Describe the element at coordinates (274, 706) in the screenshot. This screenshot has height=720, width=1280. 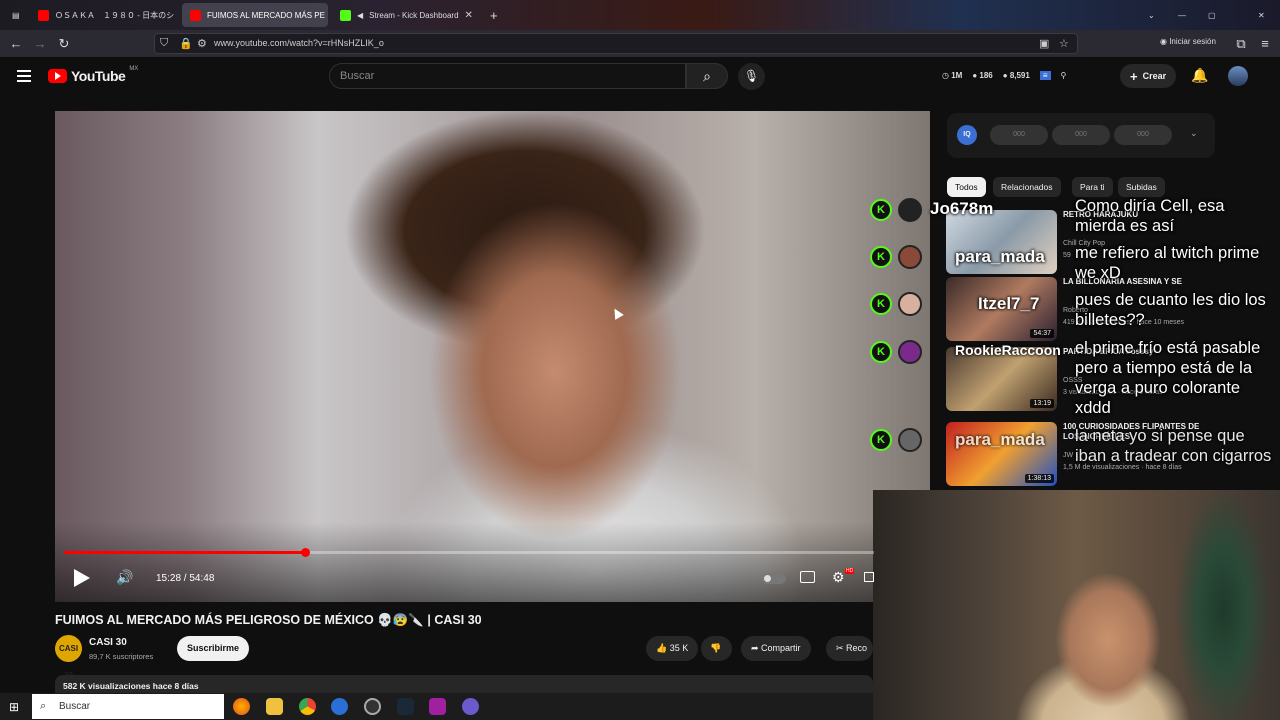
I see `file-explorer-icon` at that location.